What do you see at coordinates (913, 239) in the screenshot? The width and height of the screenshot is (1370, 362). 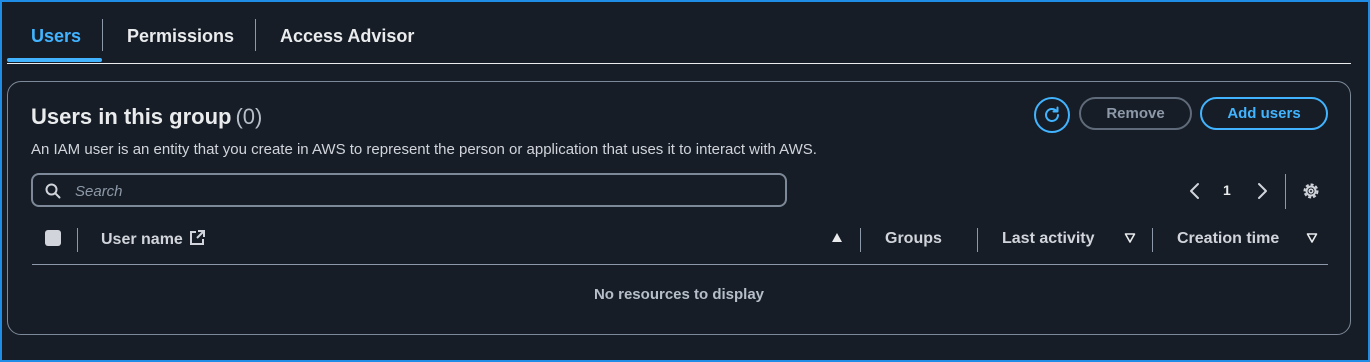 I see `column-header-groups: Groups` at bounding box center [913, 239].